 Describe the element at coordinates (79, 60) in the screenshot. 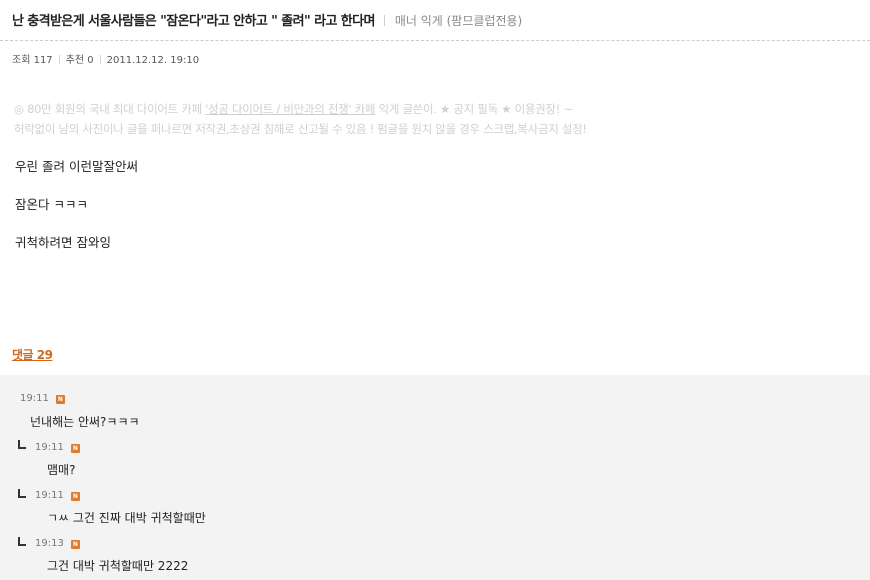

I see `recommend-count: 추천 0` at that location.